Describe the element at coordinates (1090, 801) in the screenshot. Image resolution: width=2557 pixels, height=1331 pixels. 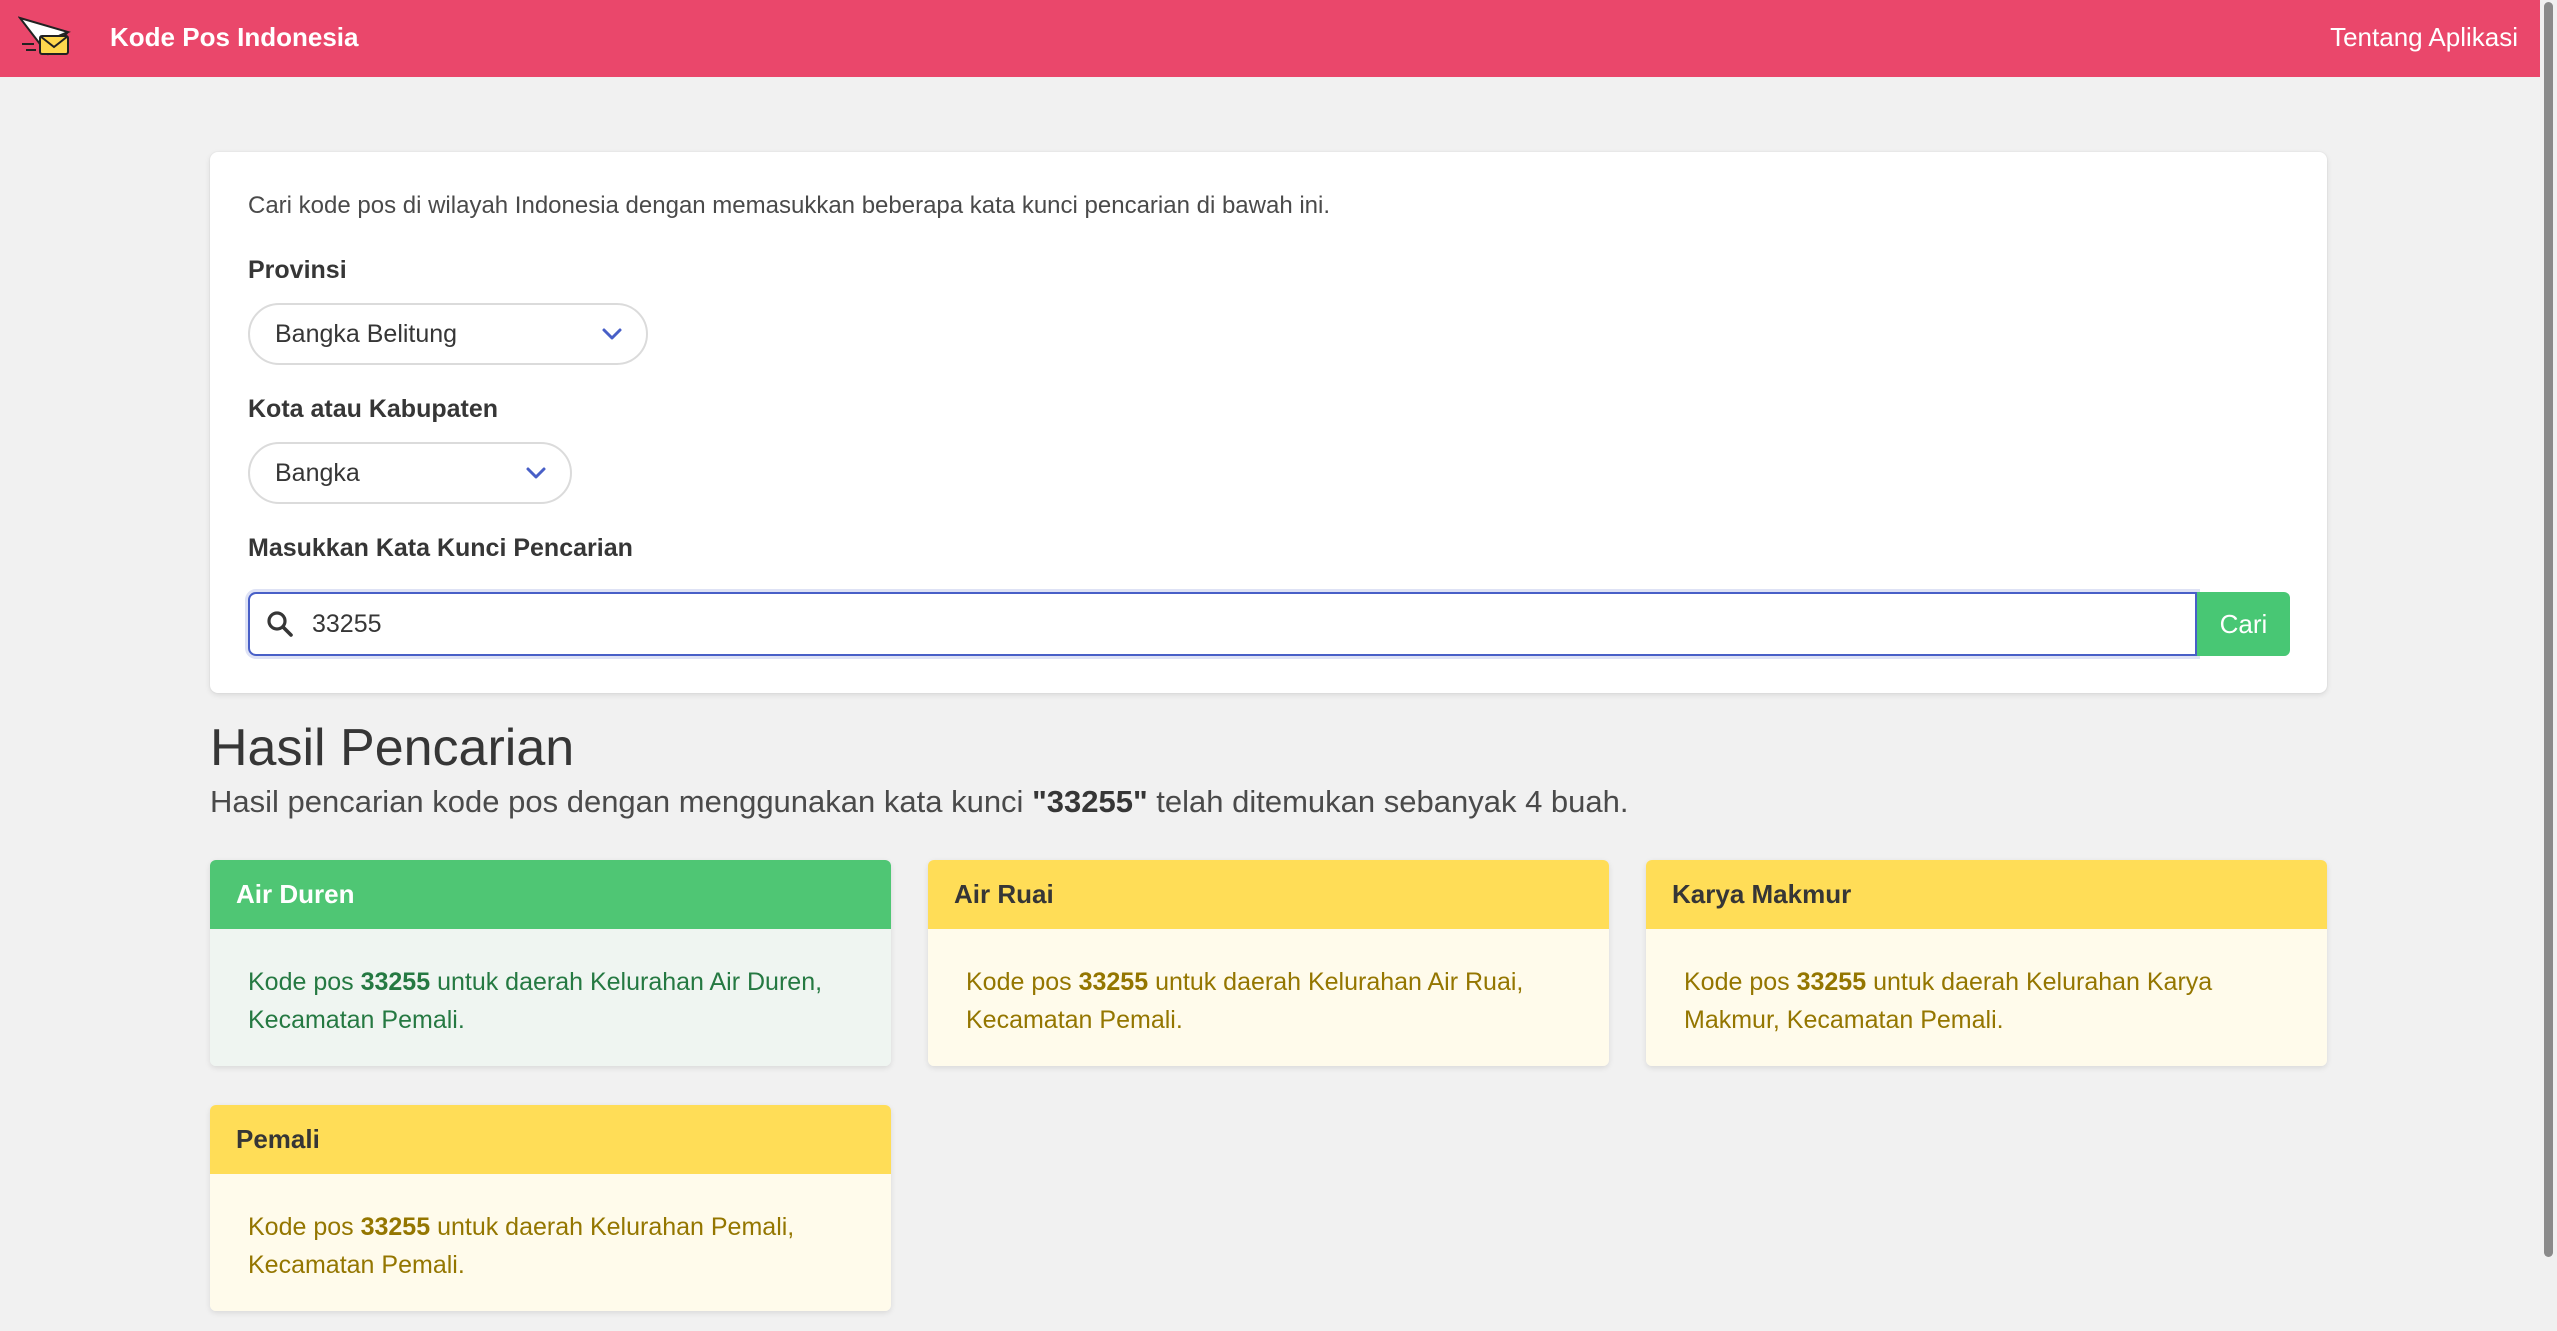
I see `results-subtitle-keyword: "33255"` at that location.